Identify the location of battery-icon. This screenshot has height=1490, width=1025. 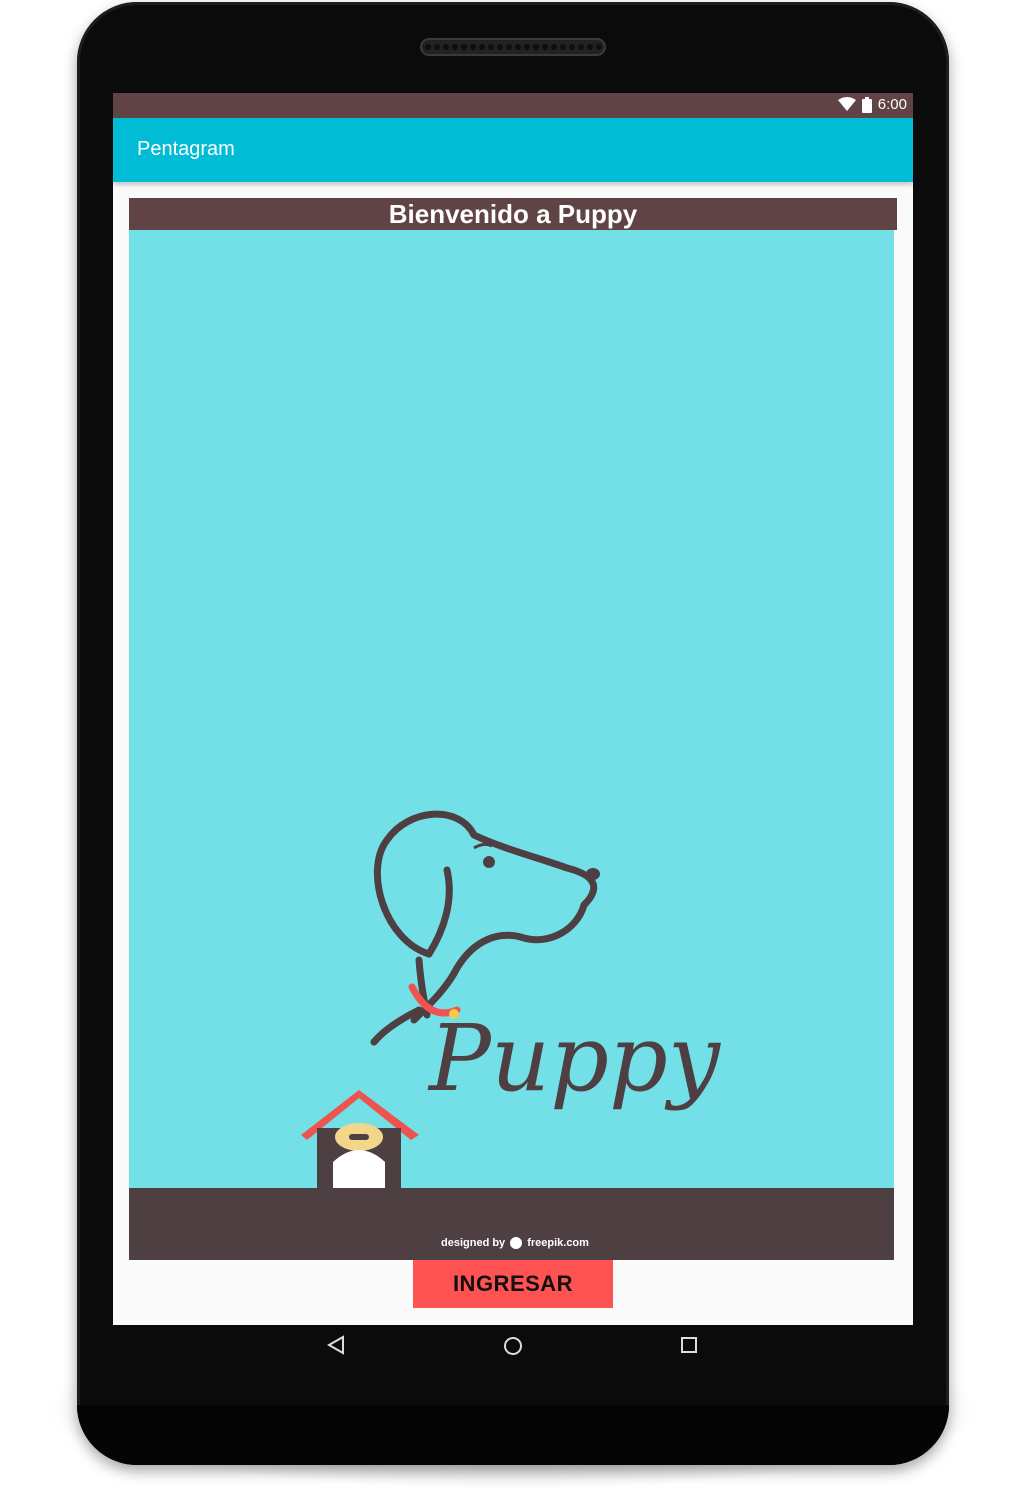
(866, 104).